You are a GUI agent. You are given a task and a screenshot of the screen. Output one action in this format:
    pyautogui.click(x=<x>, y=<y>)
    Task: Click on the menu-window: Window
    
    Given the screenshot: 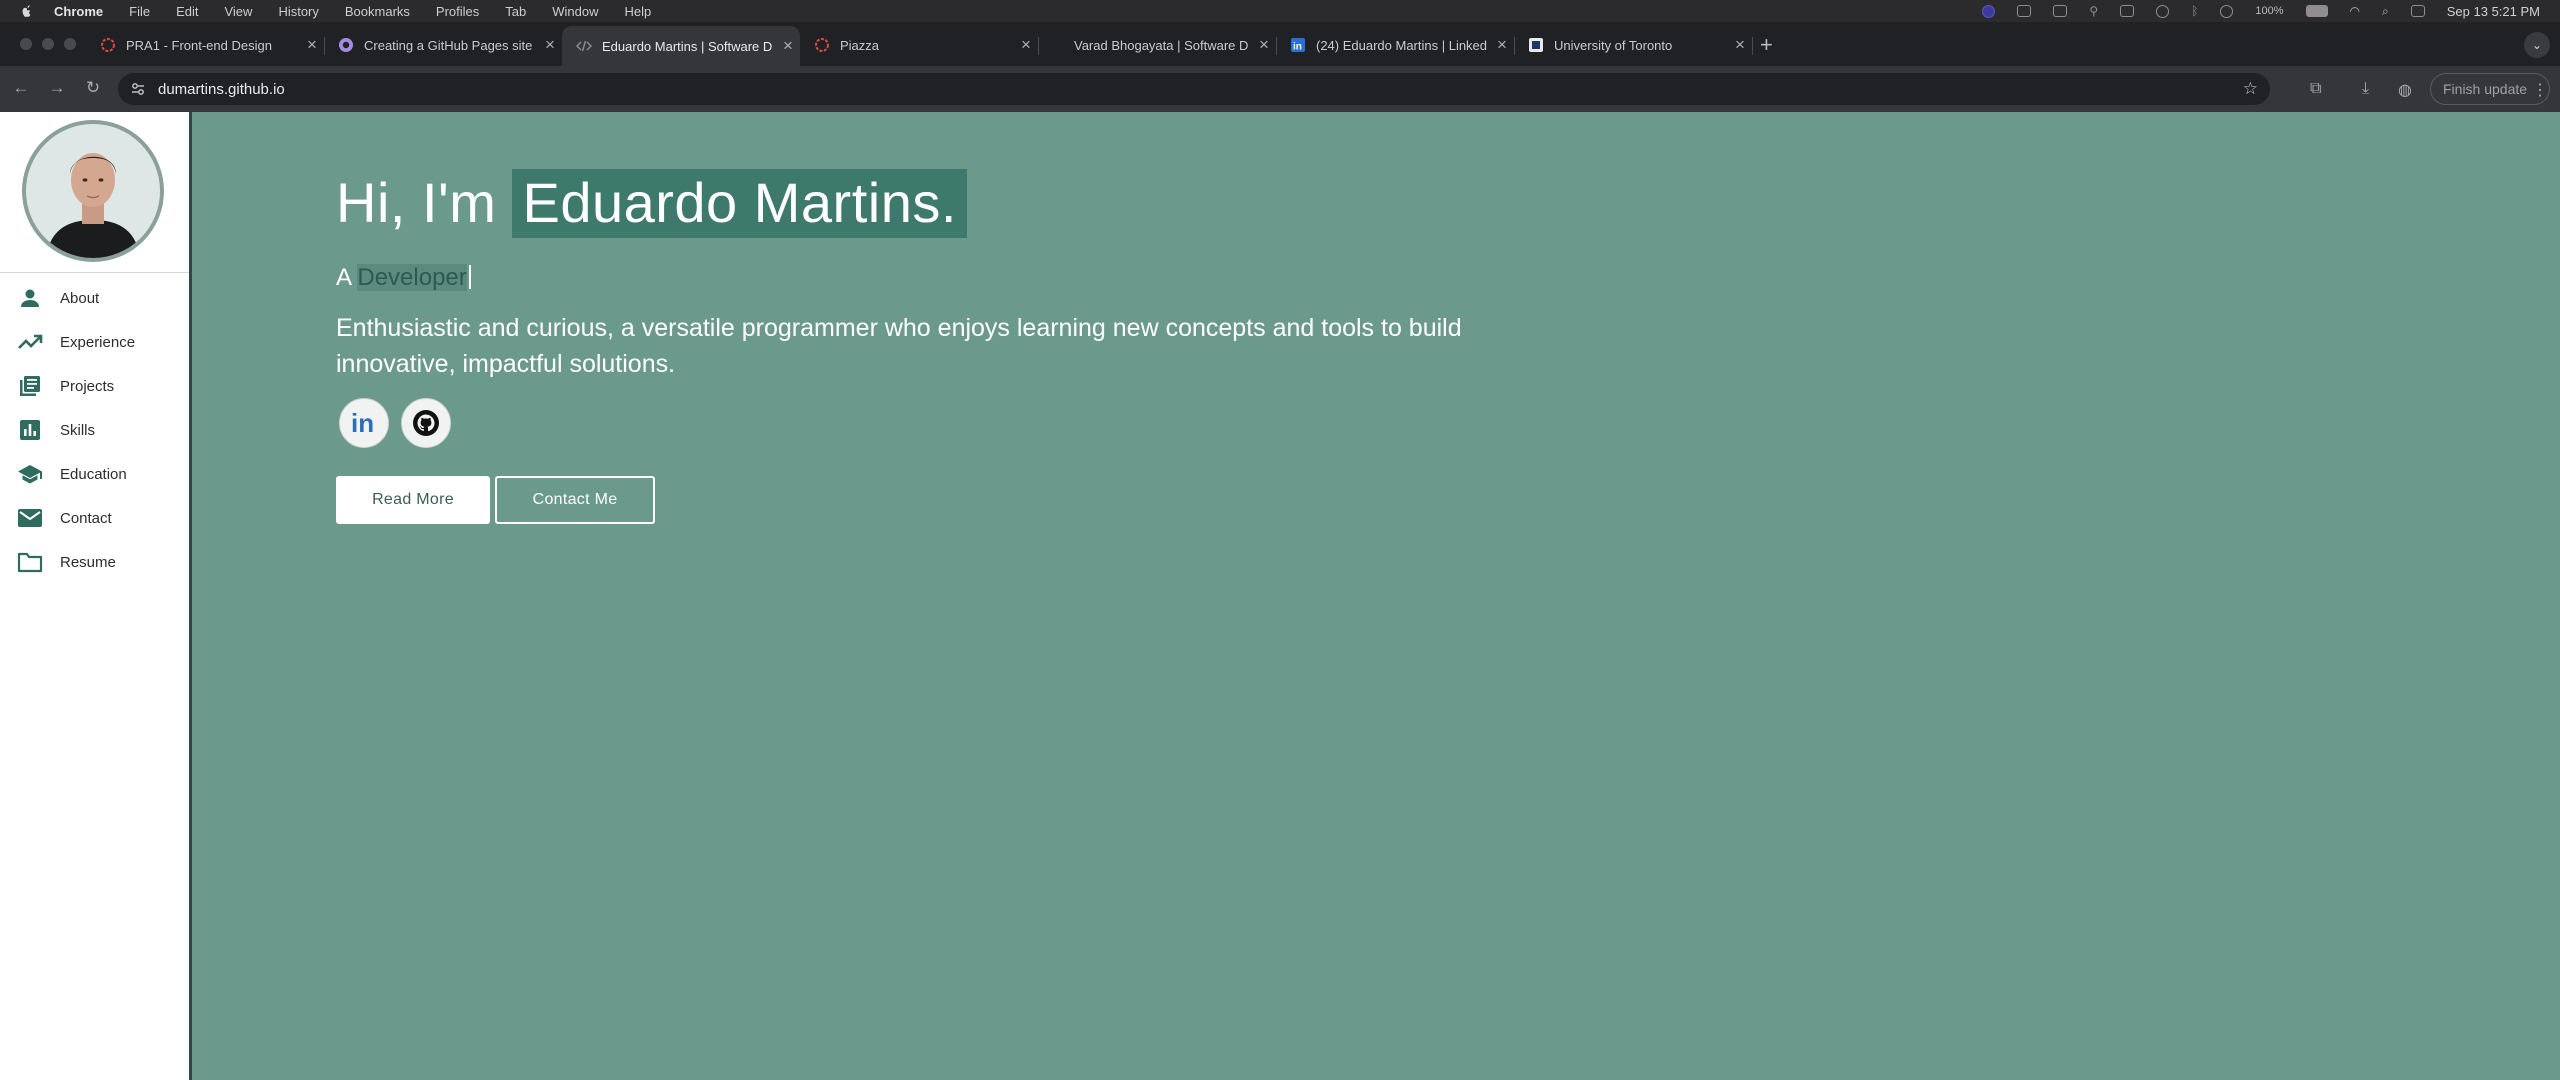 What is the action you would take?
    pyautogui.click(x=575, y=11)
    